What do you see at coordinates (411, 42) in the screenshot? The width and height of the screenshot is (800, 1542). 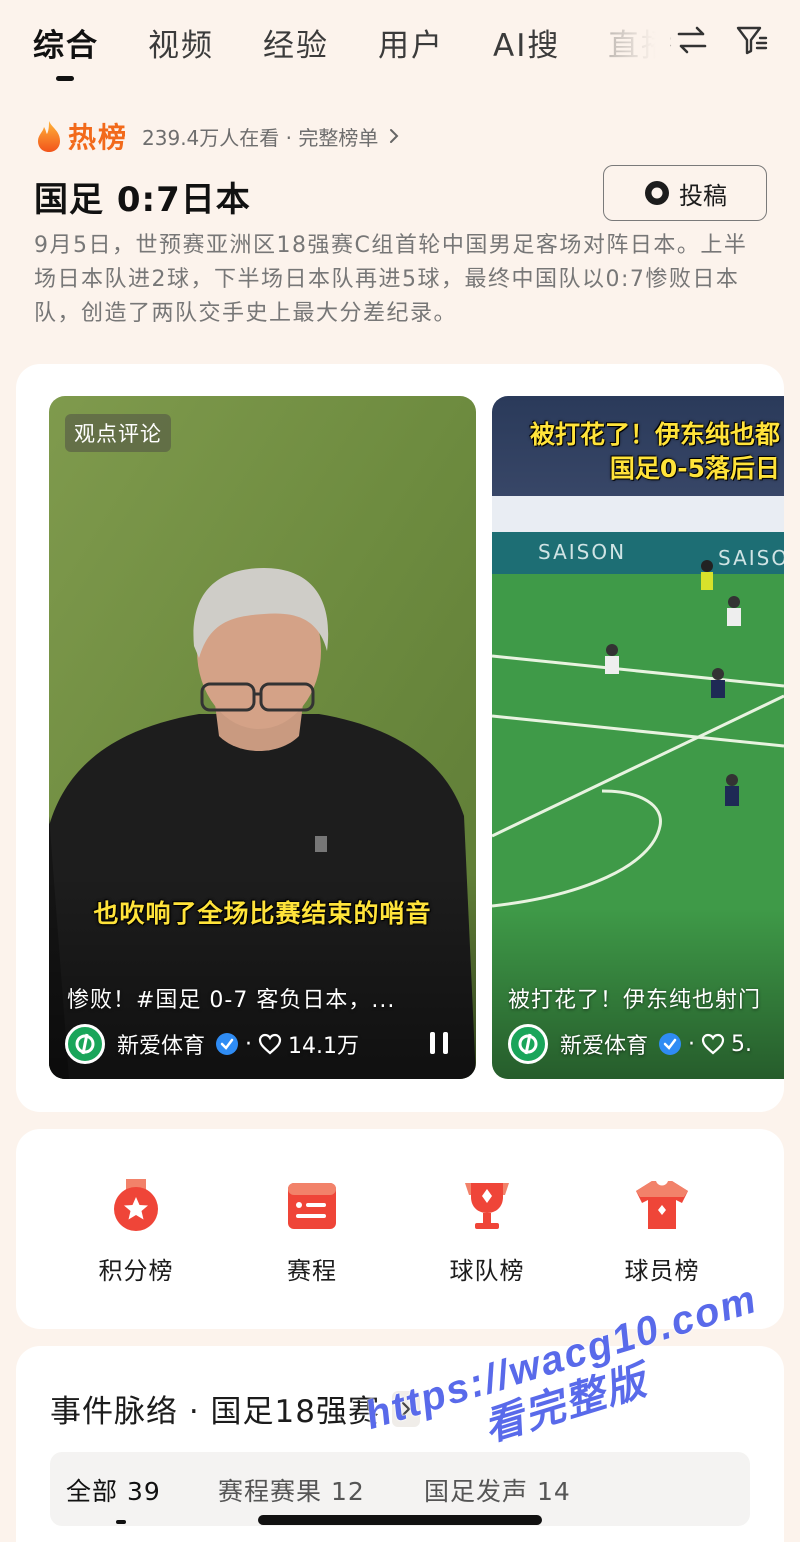 I see `tab-users: 用户` at bounding box center [411, 42].